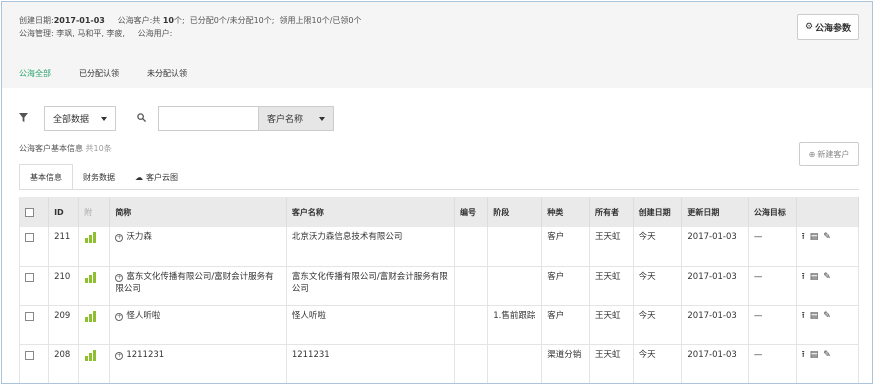 The height and width of the screenshot is (385, 875). I want to click on col-header: 种类, so click(565, 212).